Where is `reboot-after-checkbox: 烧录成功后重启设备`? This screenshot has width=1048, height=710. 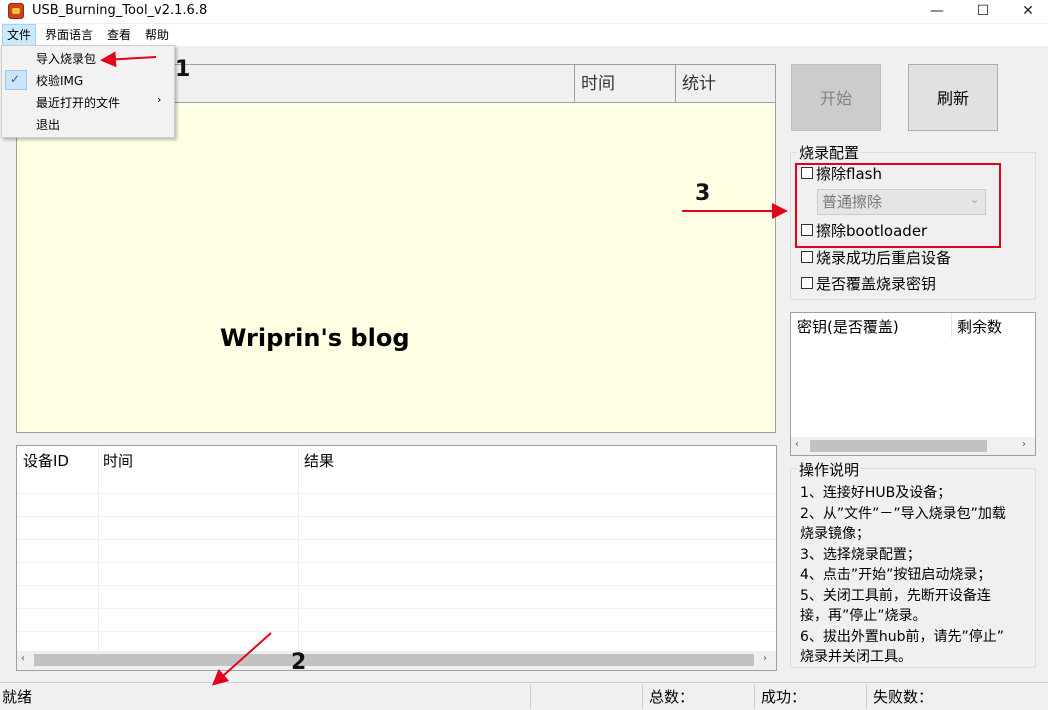 reboot-after-checkbox: 烧录成功后重启设备 is located at coordinates (876, 258).